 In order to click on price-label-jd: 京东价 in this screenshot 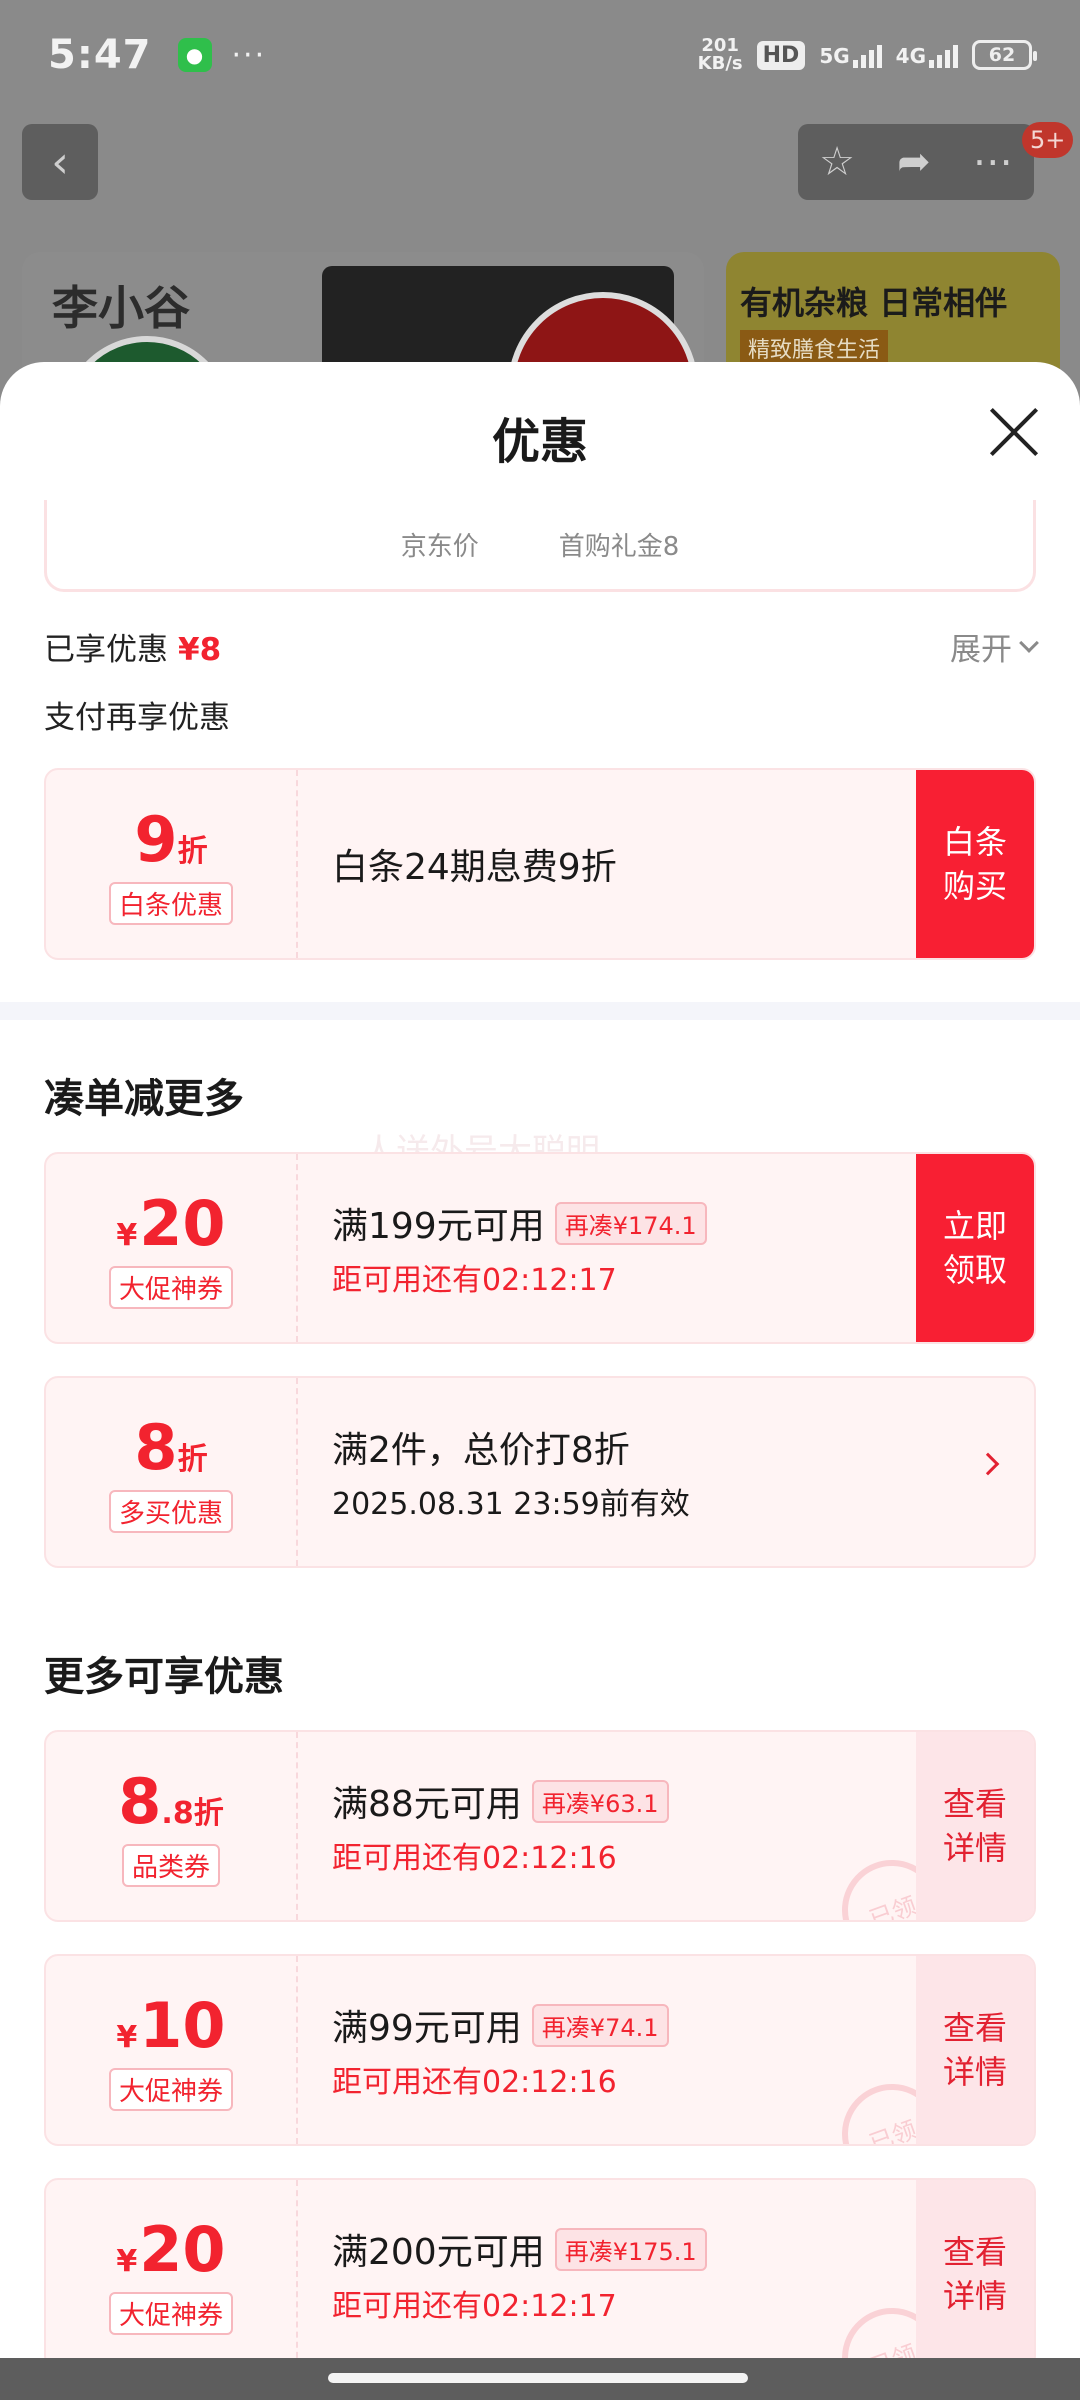, I will do `click(439, 547)`.